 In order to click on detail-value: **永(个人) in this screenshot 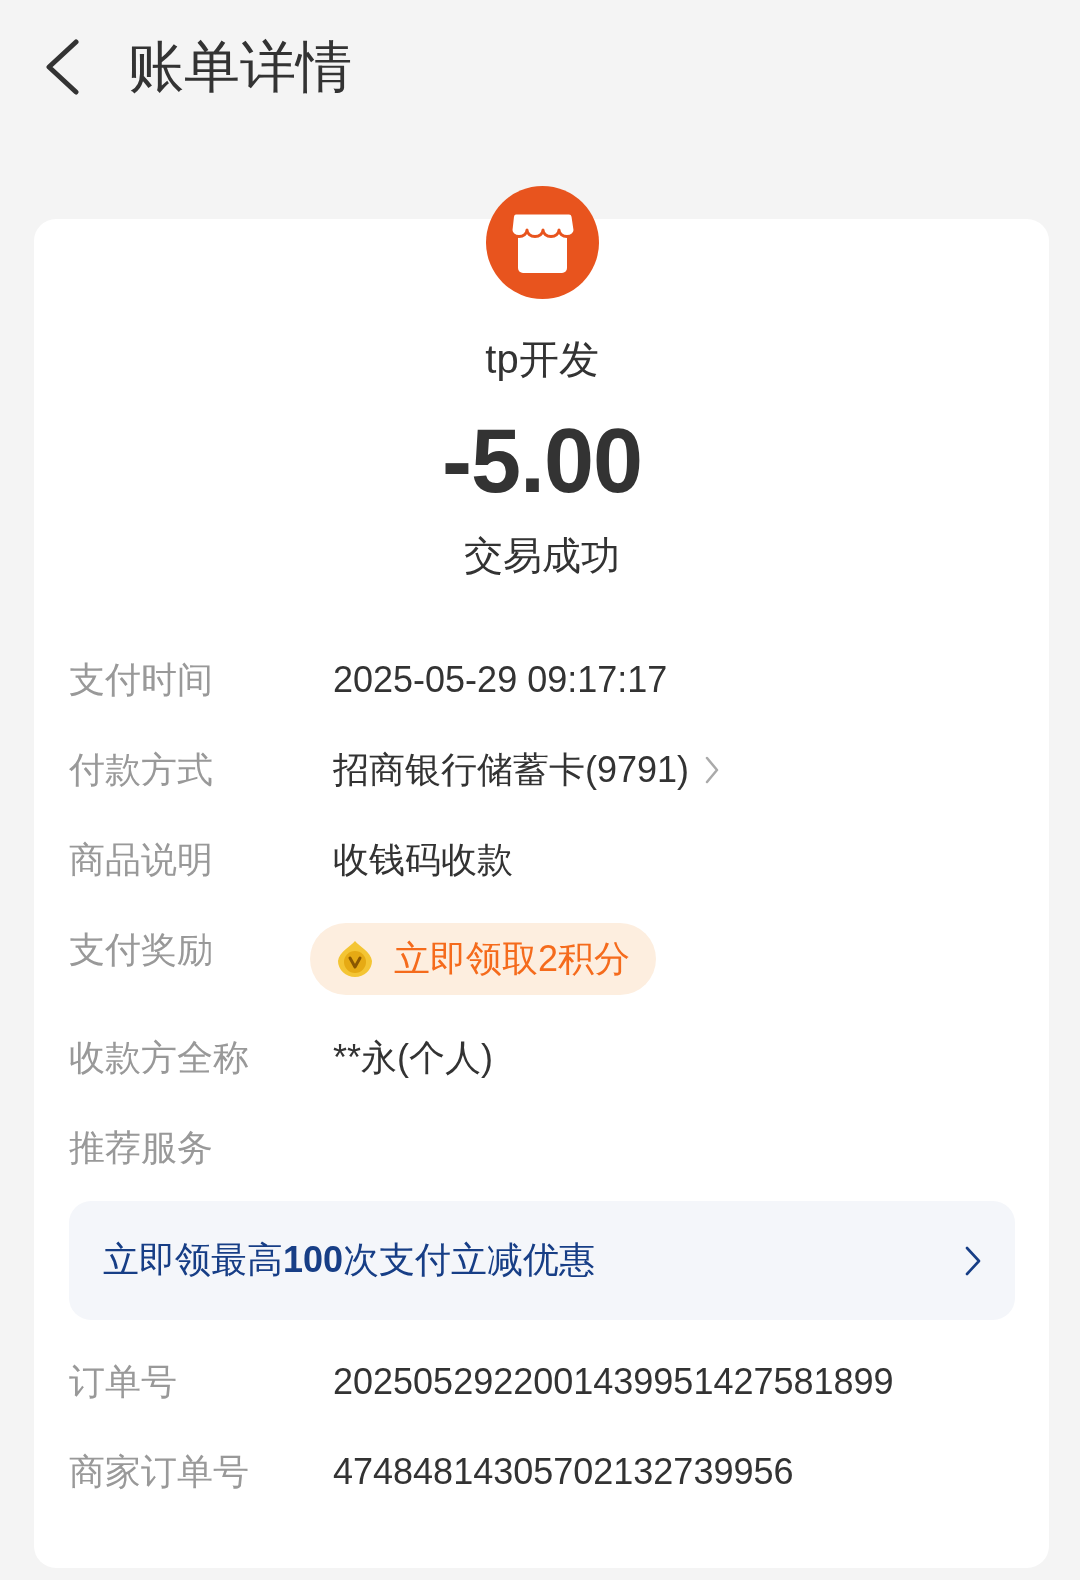, I will do `click(413, 1058)`.